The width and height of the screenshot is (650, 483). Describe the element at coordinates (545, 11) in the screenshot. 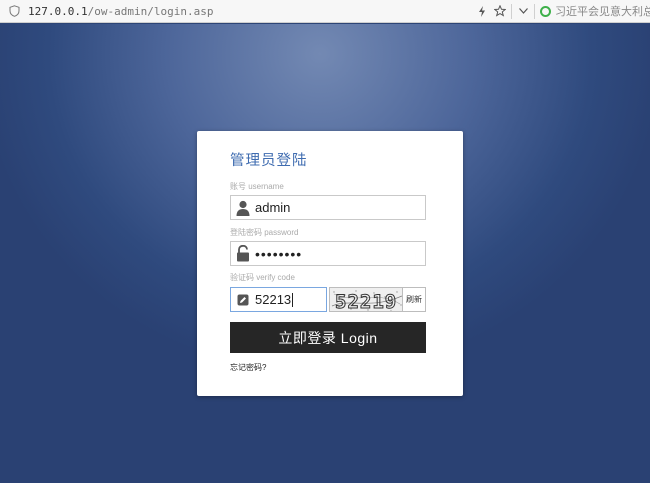

I see `search-engine-icon` at that location.